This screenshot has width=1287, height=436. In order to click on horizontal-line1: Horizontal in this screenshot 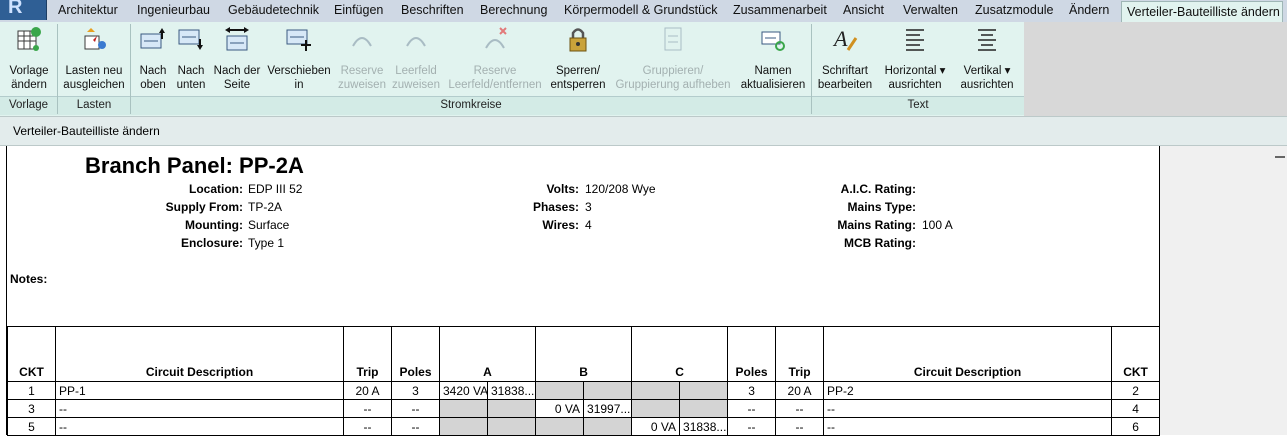, I will do `click(910, 71)`.